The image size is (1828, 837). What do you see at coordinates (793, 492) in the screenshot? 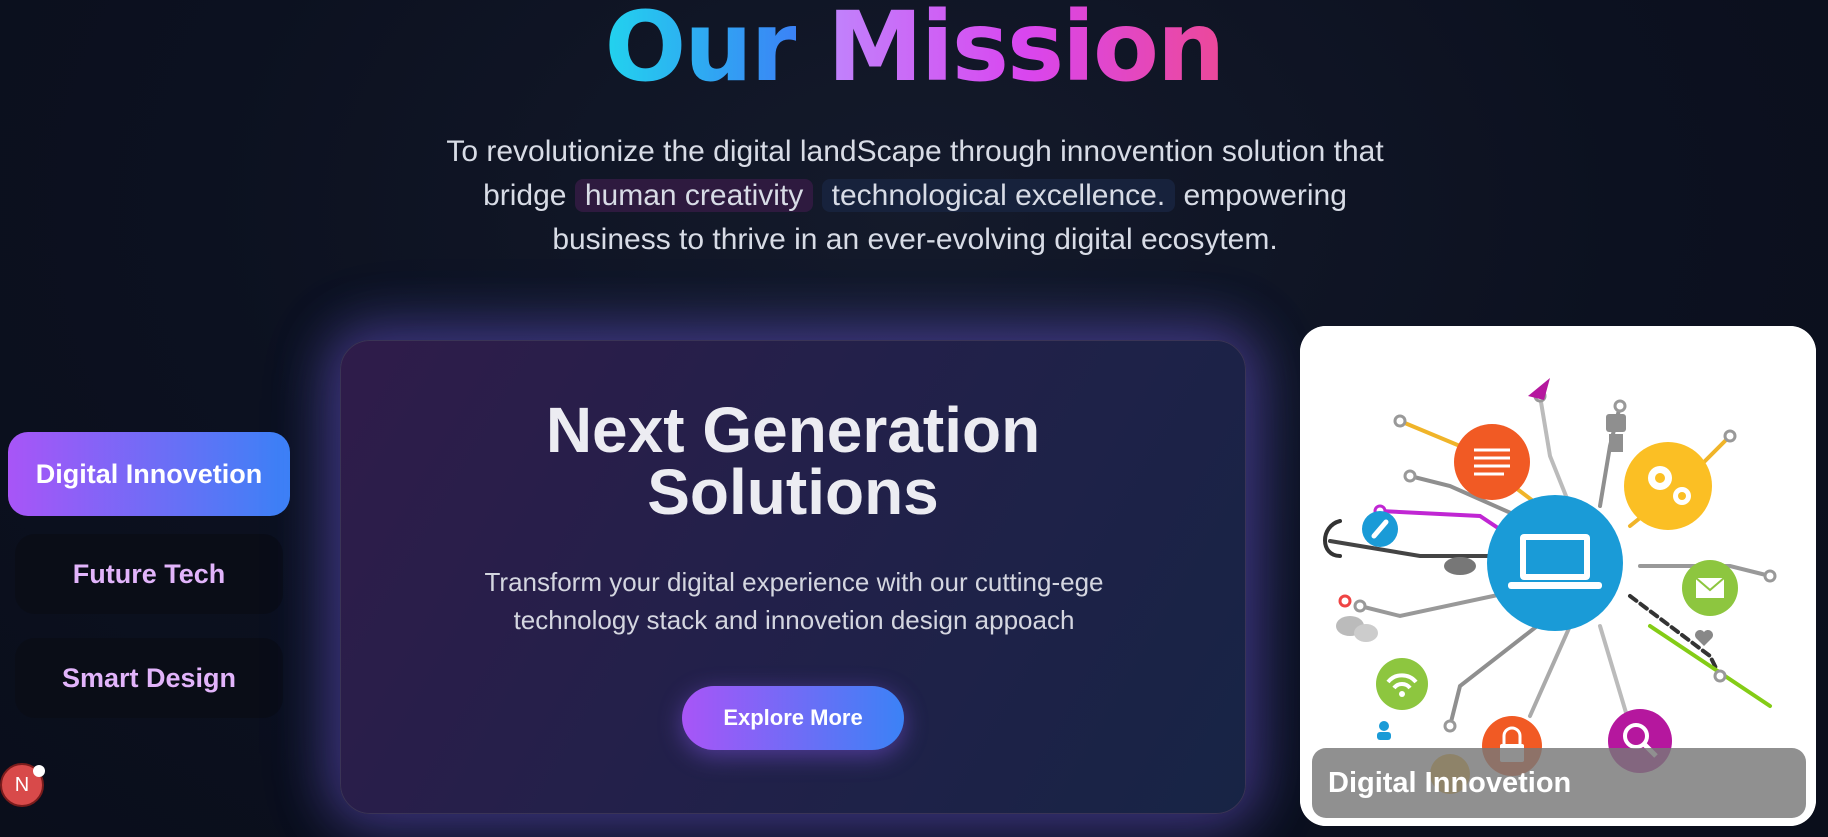
I see `hero-title-line-2: Solutions` at bounding box center [793, 492].